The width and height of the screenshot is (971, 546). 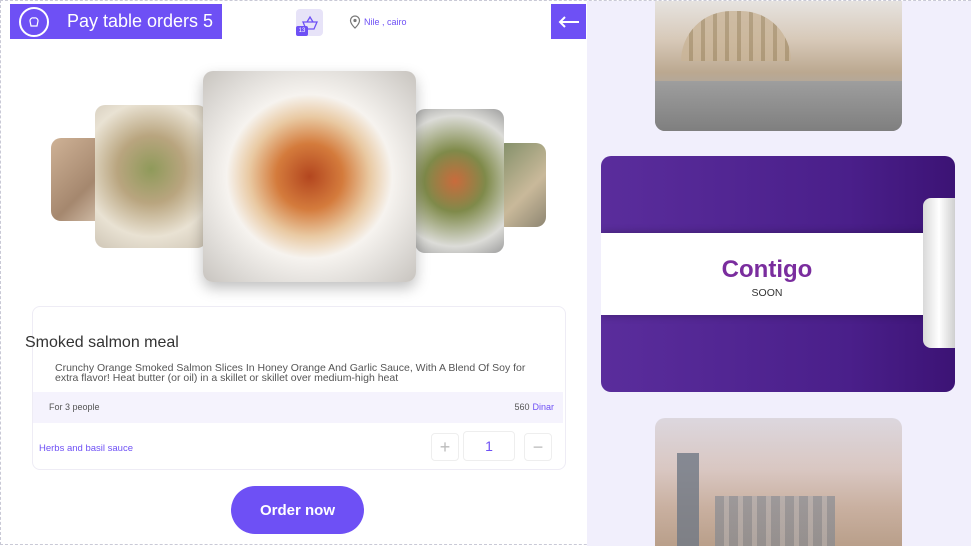 I want to click on promo-tagline: SOON, so click(x=767, y=293).